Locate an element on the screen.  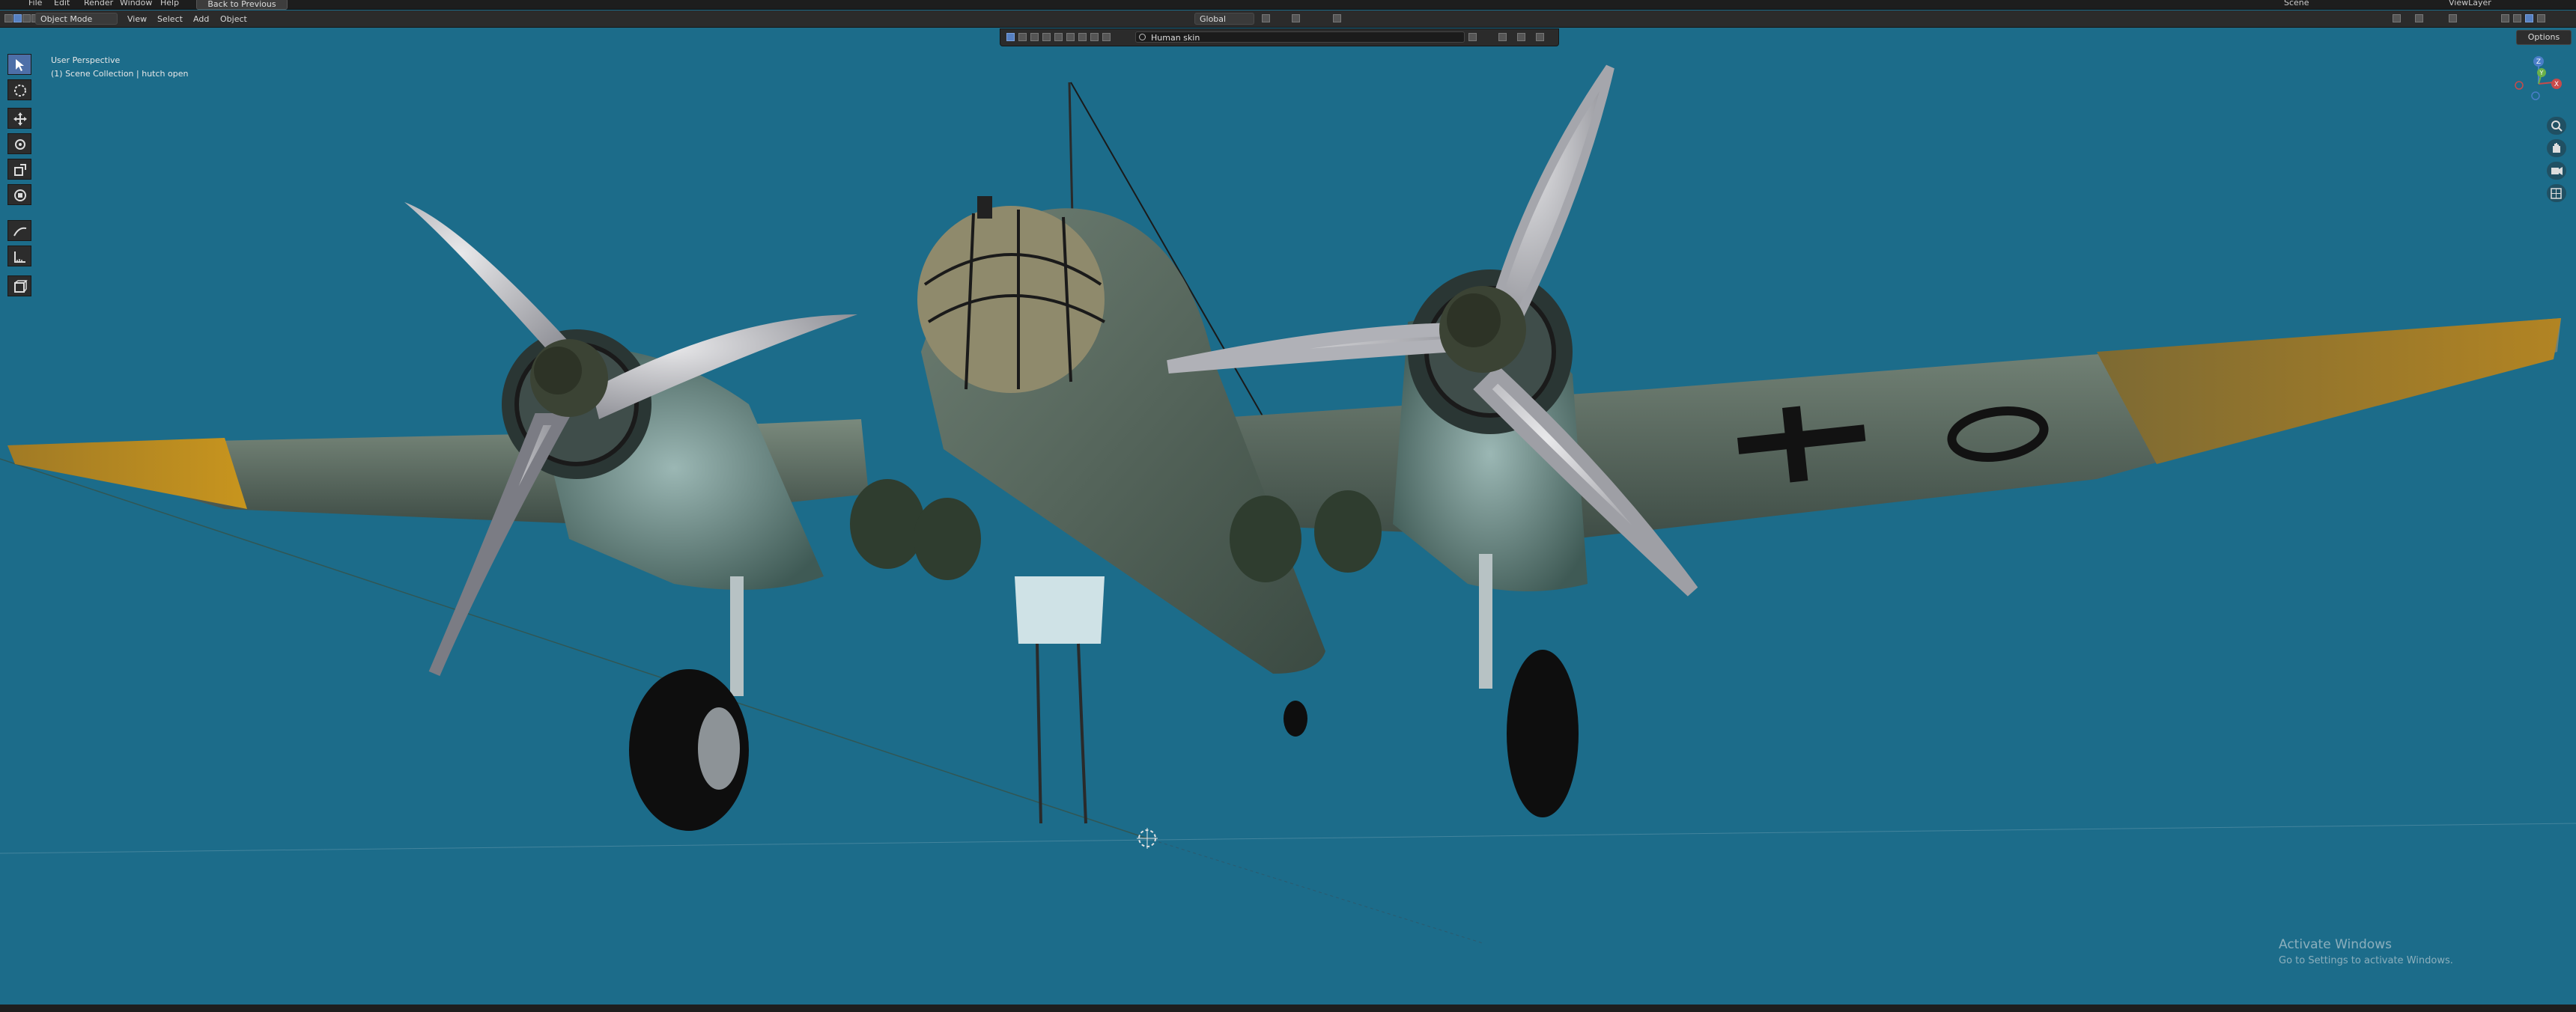
ortho-grid-icon is located at coordinates (2556, 193).